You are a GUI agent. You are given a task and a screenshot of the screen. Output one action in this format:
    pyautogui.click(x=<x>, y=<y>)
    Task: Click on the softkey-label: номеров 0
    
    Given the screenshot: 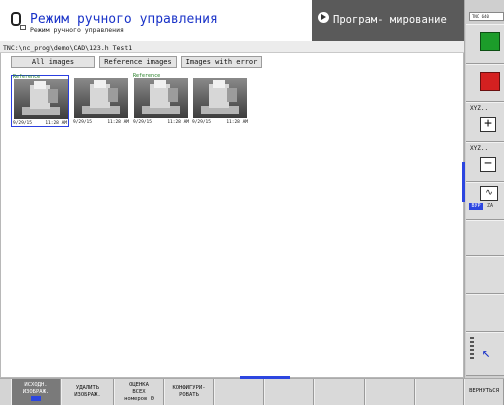 What is the action you would take?
    pyautogui.click(x=139, y=399)
    